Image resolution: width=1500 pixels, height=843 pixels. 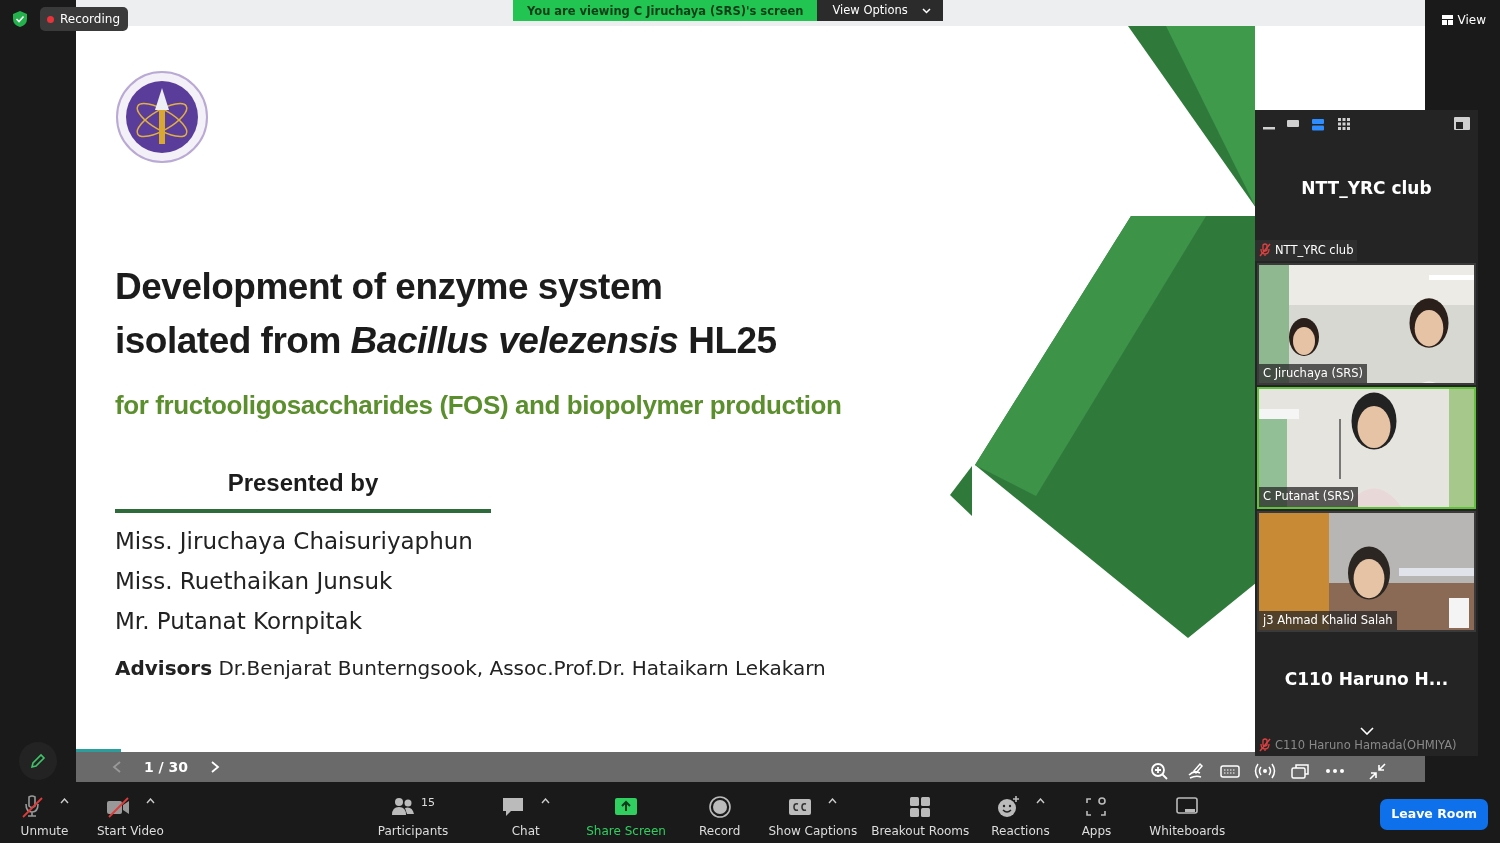 I want to click on windows-icon, so click(x=1300, y=771).